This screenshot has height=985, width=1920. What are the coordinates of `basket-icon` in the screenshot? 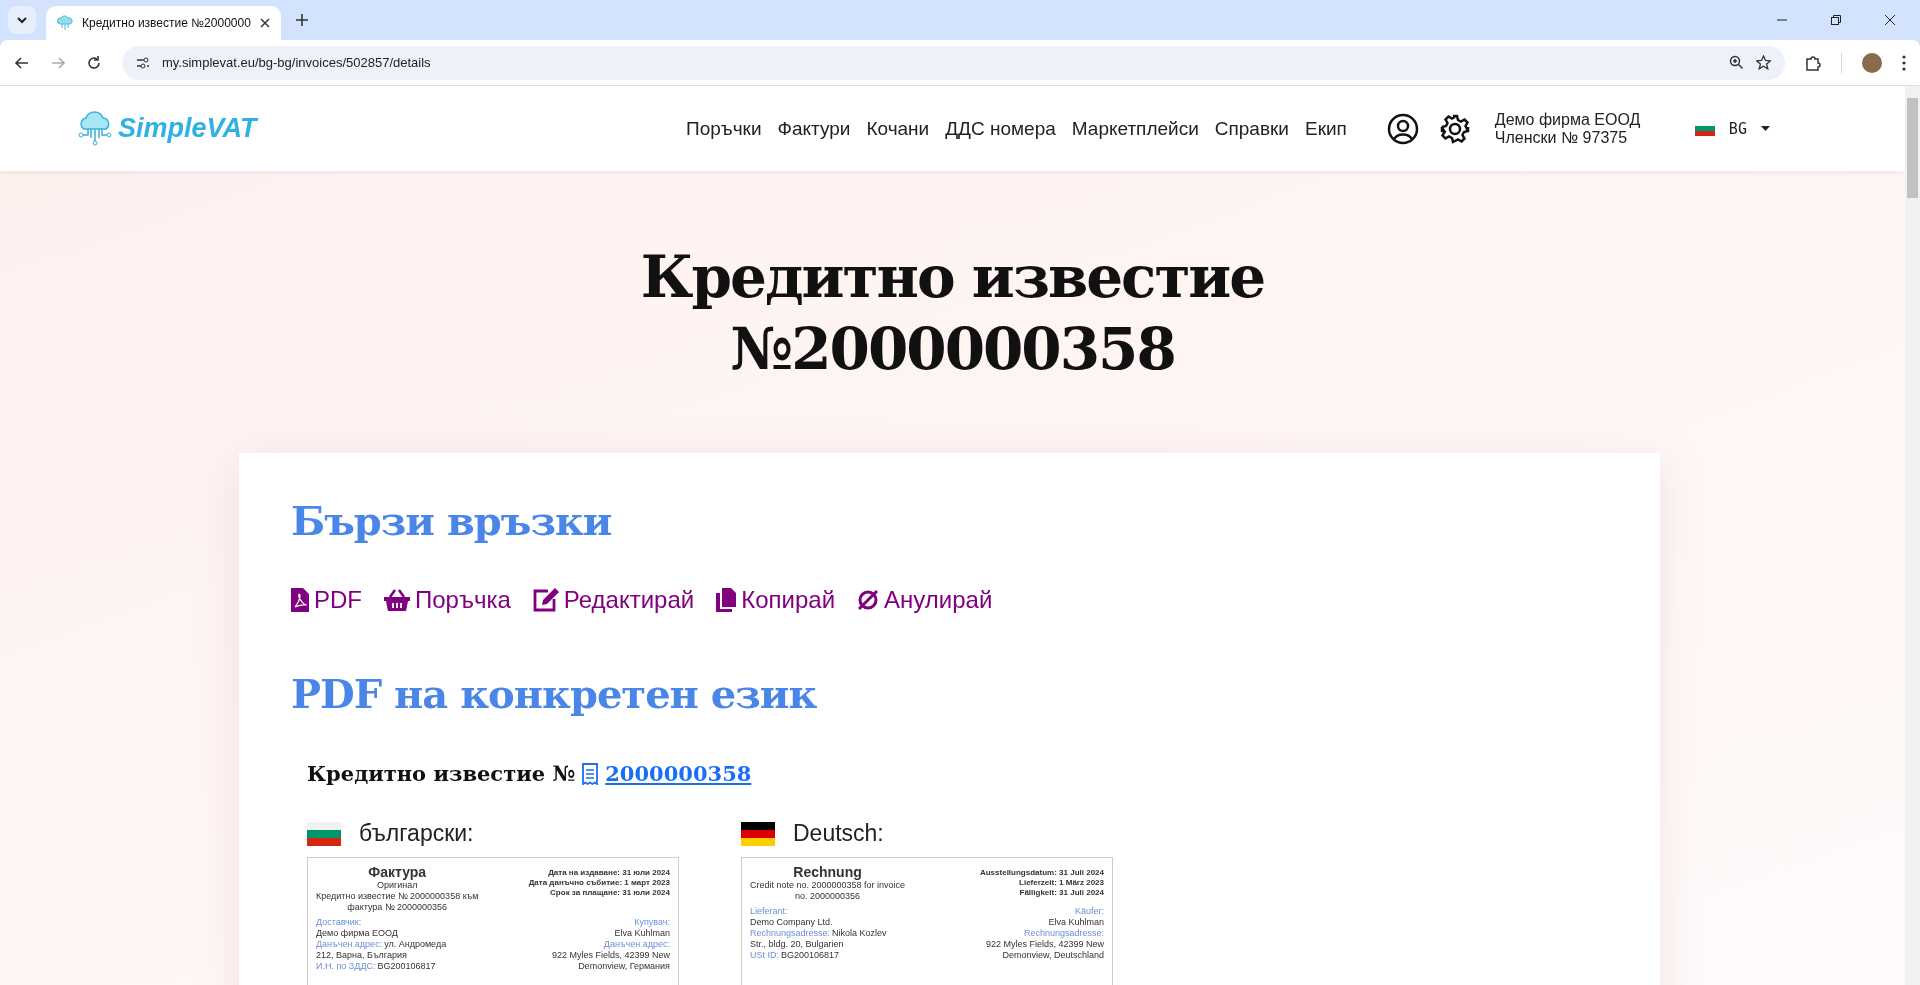 It's located at (397, 600).